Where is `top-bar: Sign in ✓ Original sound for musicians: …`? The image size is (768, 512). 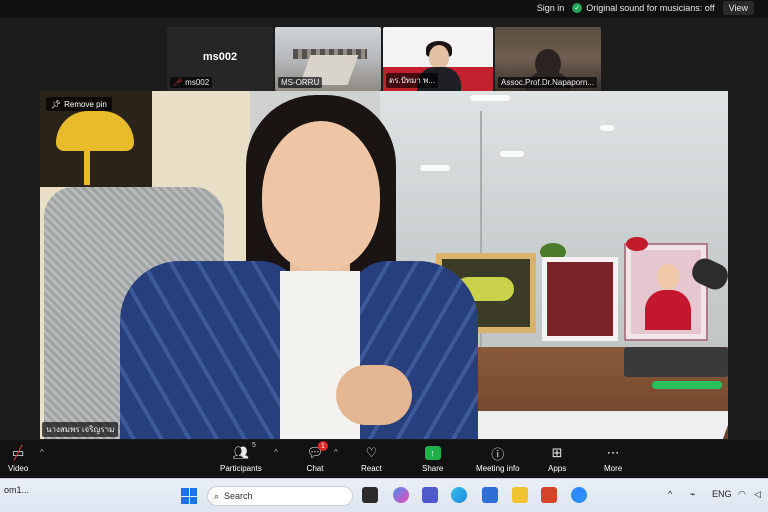 top-bar: Sign in ✓ Original sound for musicians: … is located at coordinates (384, 9).